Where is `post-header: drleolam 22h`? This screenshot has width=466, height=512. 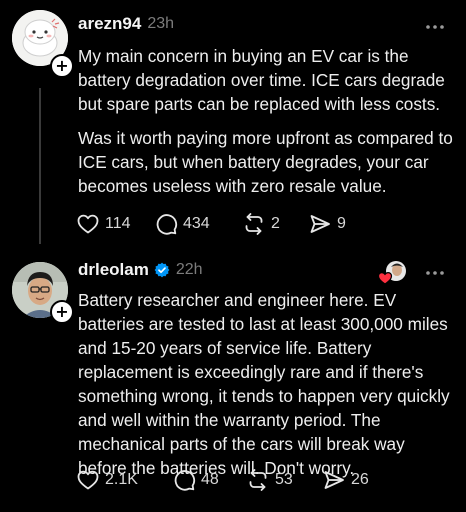
post-header: drleolam 22h is located at coordinates (140, 270).